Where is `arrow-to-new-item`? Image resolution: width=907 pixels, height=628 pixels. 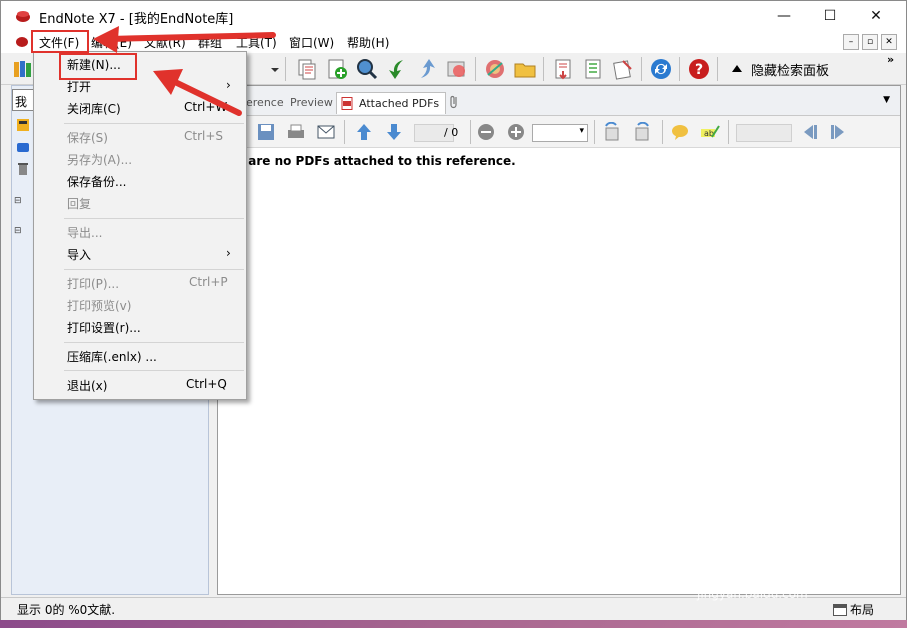 arrow-to-new-item is located at coordinates (197, 92).